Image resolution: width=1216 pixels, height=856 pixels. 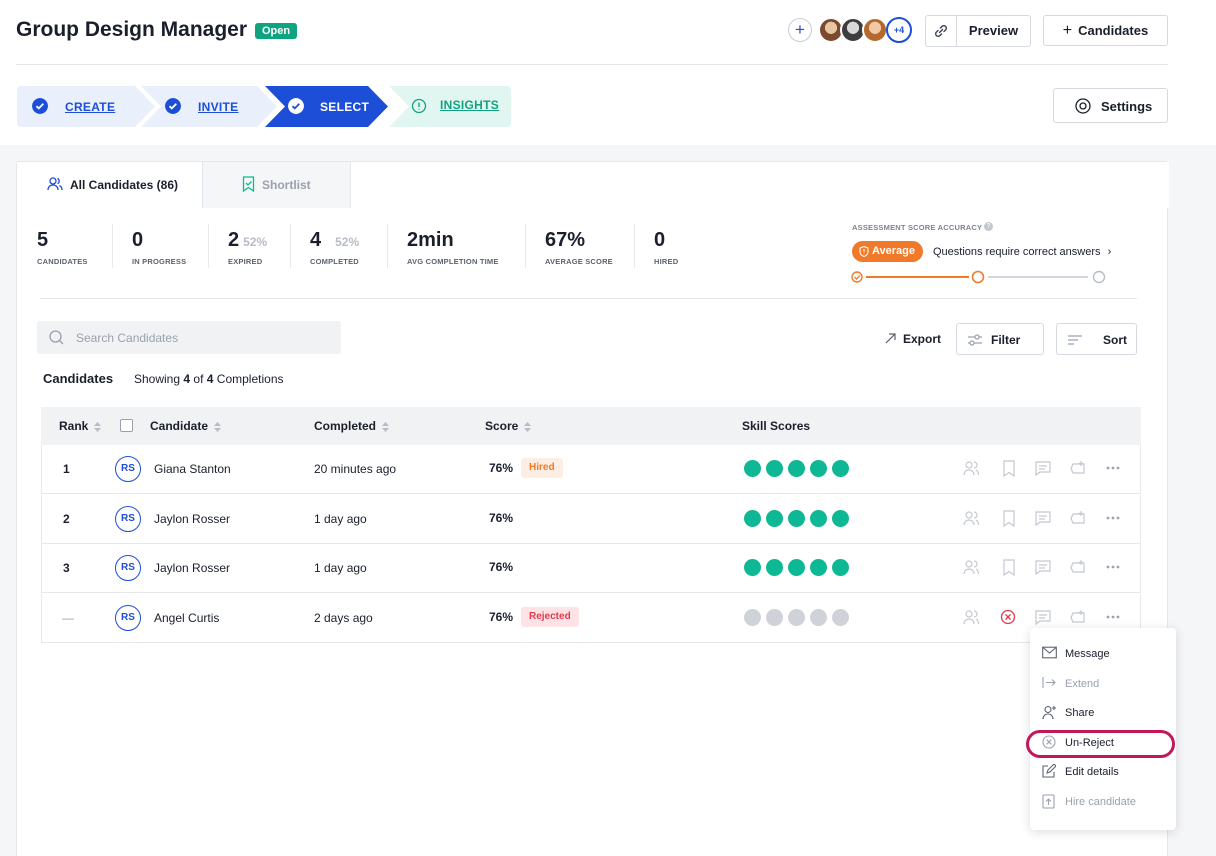 I want to click on add-candidates-button: + Candidates, so click(x=1105, y=30).